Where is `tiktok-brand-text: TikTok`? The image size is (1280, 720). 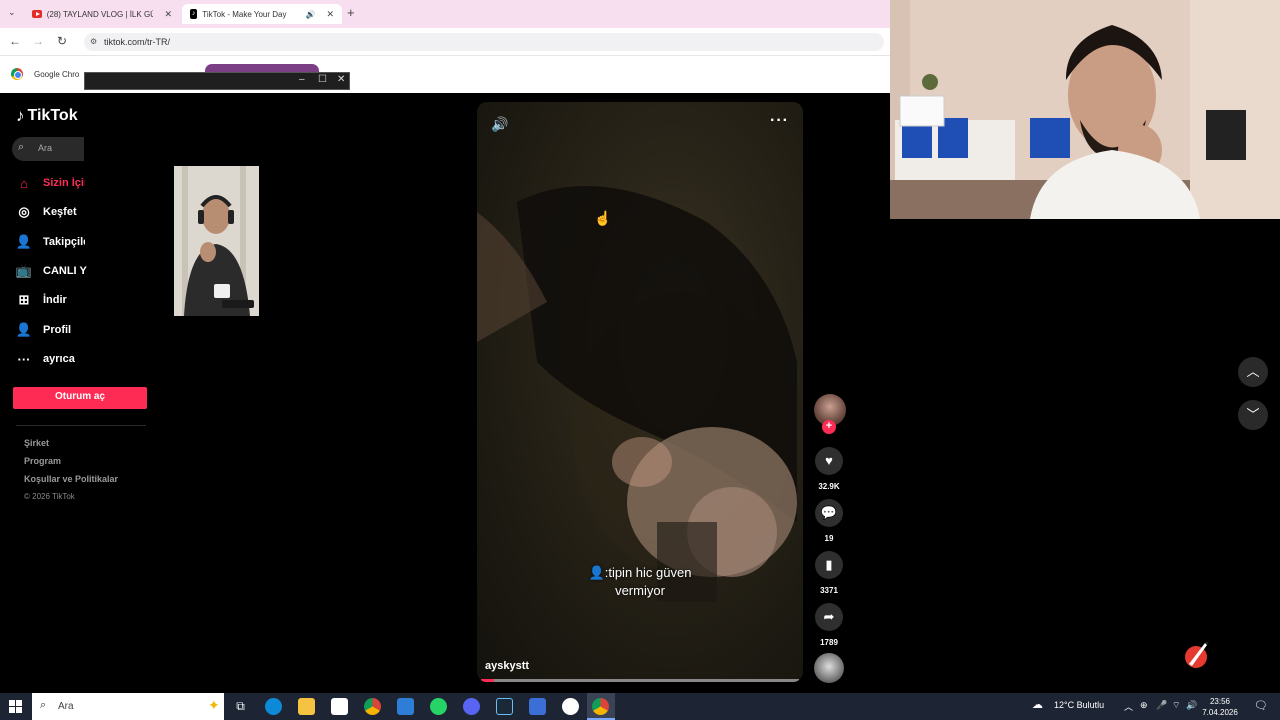 tiktok-brand-text: TikTok is located at coordinates (52, 115).